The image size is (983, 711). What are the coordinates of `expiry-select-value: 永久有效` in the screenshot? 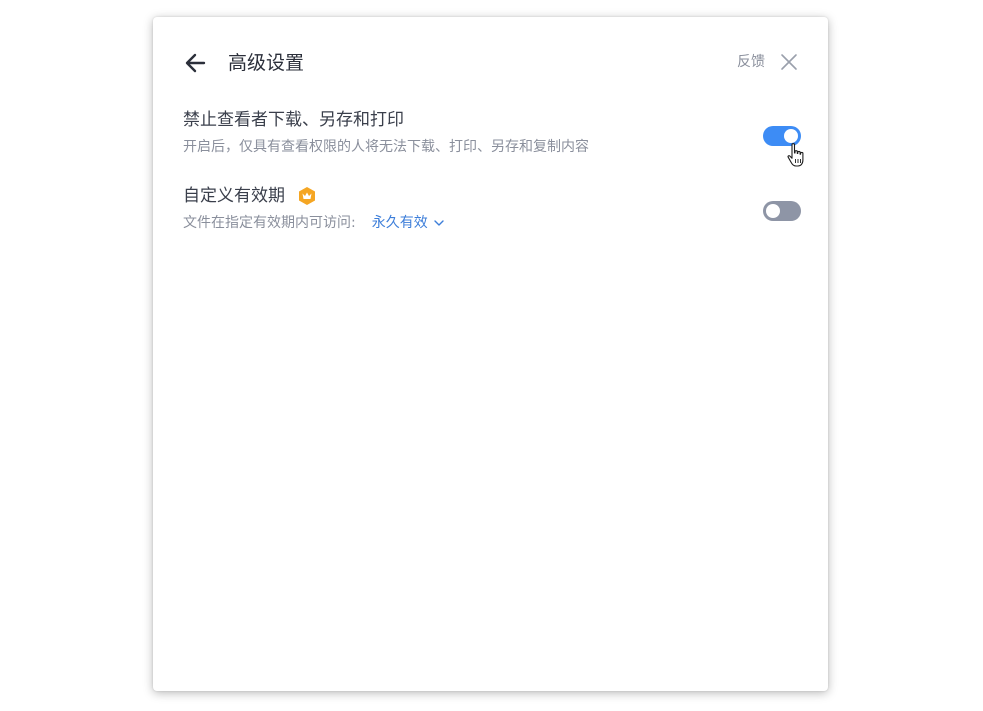 It's located at (399, 223).